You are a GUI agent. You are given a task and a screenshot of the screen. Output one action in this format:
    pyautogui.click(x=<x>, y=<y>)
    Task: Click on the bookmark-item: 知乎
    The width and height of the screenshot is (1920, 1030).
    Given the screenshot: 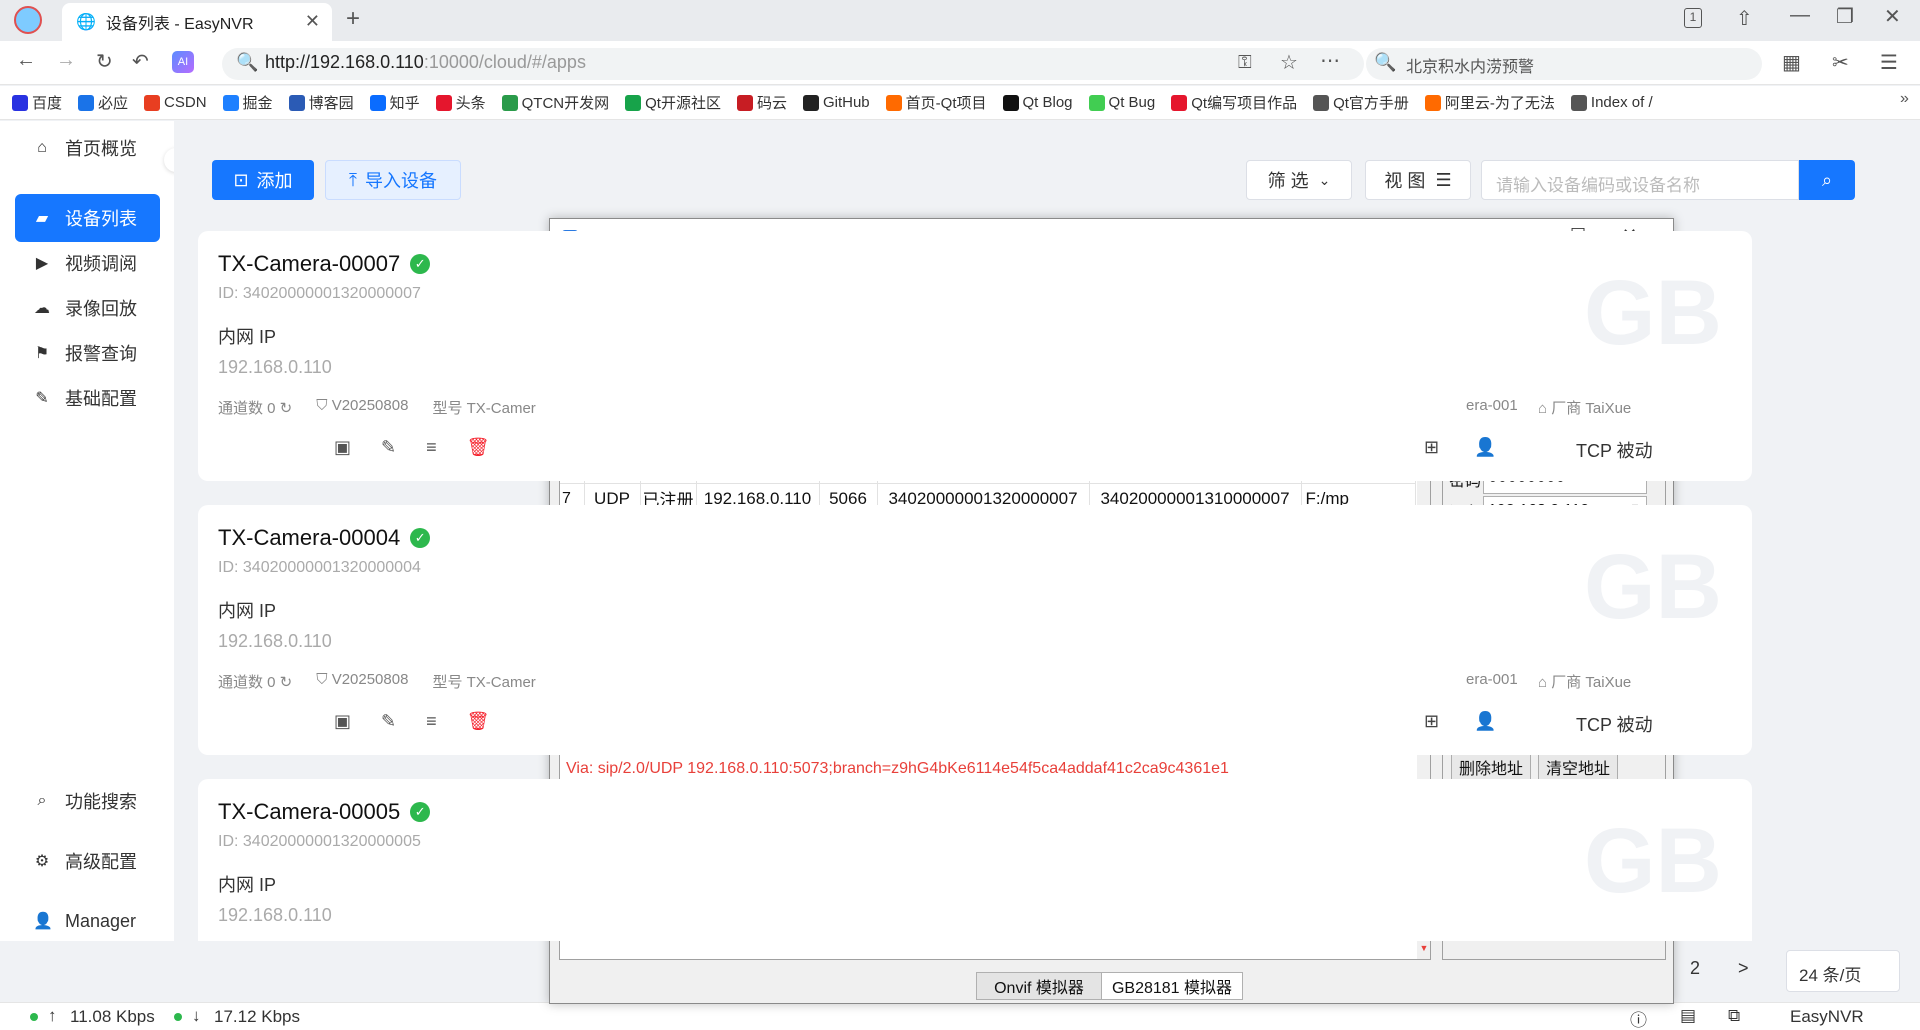 What is the action you would take?
    pyautogui.click(x=394, y=102)
    